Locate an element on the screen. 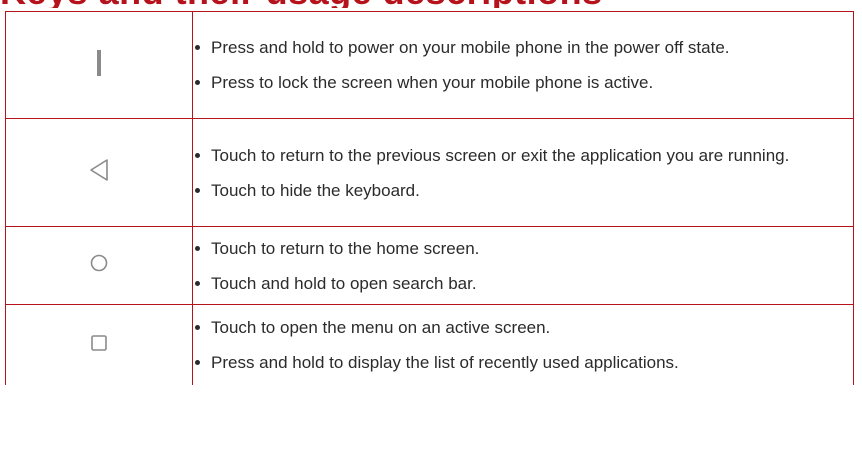 This screenshot has width=862, height=454. home-key-icon is located at coordinates (99, 265).